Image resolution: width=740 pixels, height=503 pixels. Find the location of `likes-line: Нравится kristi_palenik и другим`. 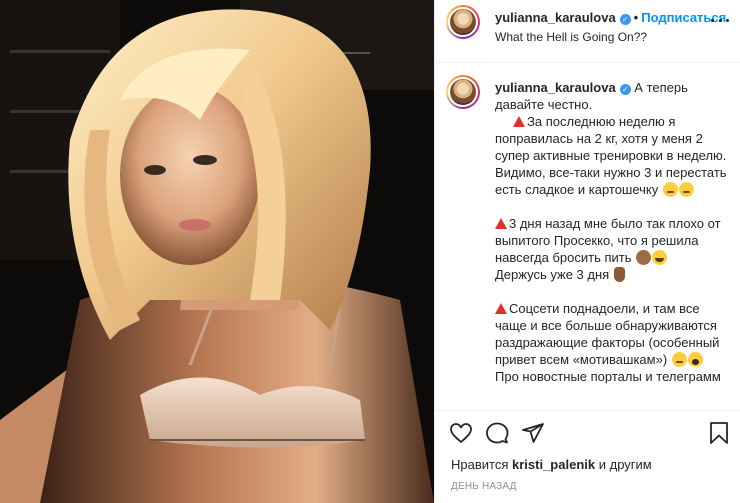

likes-line: Нравится kristi_palenik и другим is located at coordinates (551, 464).